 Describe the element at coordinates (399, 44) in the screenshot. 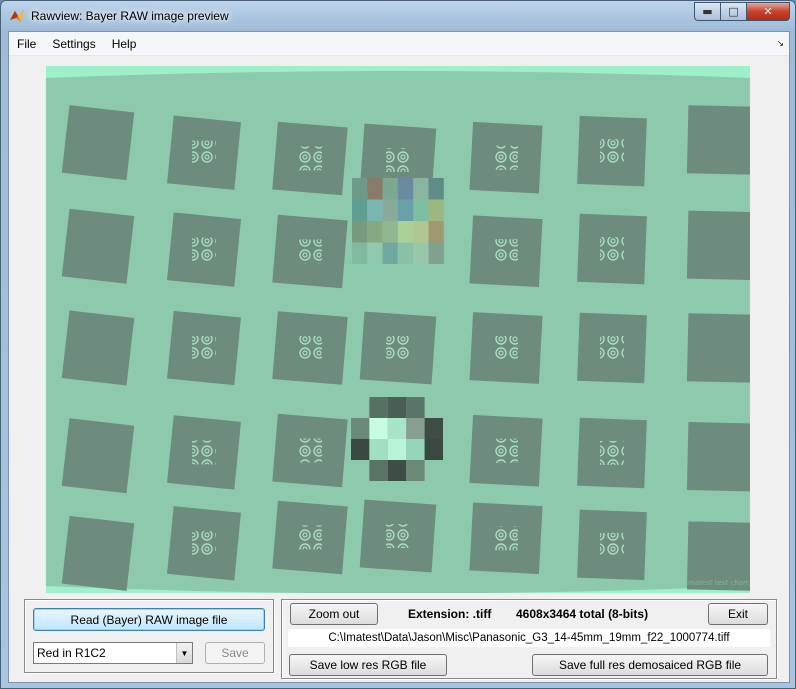

I see `menu-bar: File Settings Help ↘` at that location.